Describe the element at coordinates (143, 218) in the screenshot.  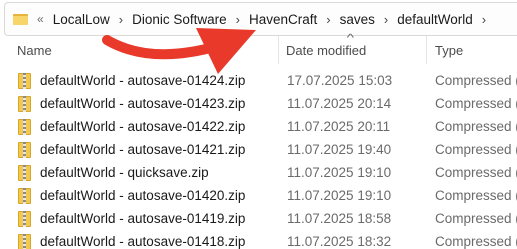
I see `file-name: defaultWorld - autosave-01419.zip` at that location.